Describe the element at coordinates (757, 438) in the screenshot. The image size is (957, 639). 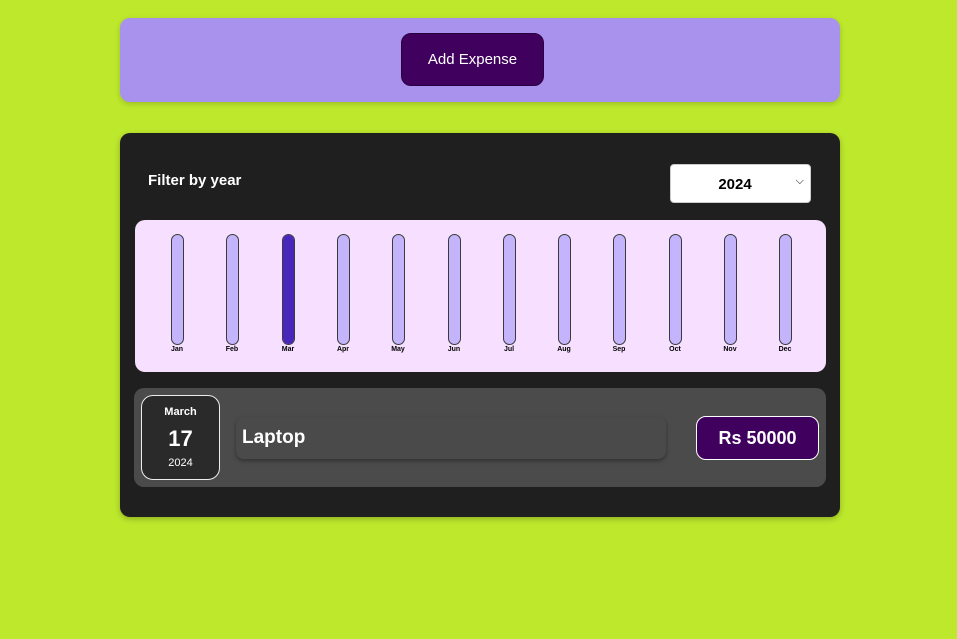
I see `expense-amount: Rs 50000` at that location.